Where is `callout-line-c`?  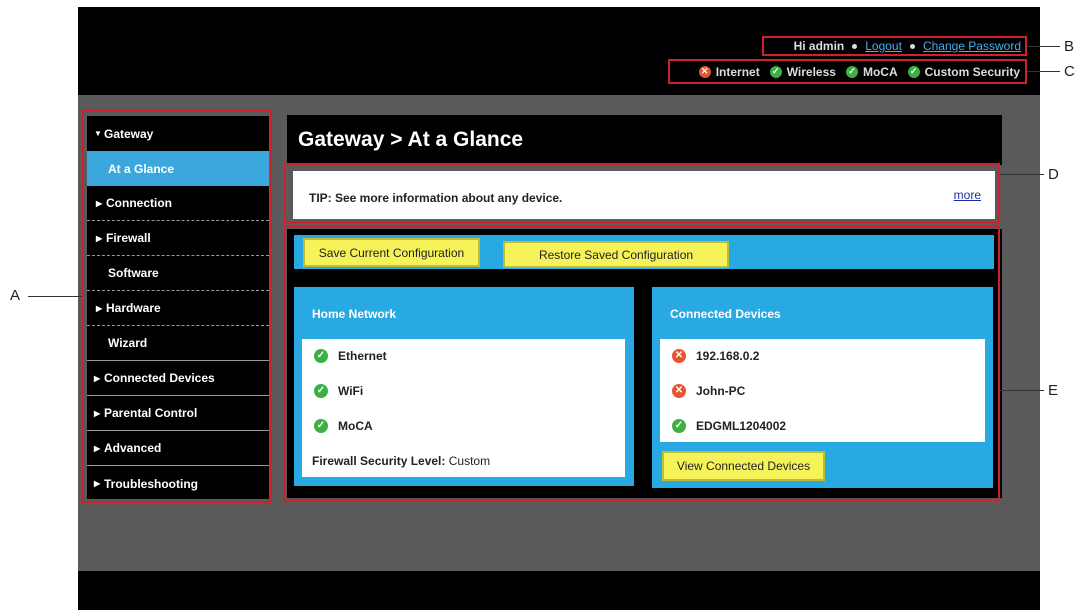 callout-line-c is located at coordinates (1043, 71).